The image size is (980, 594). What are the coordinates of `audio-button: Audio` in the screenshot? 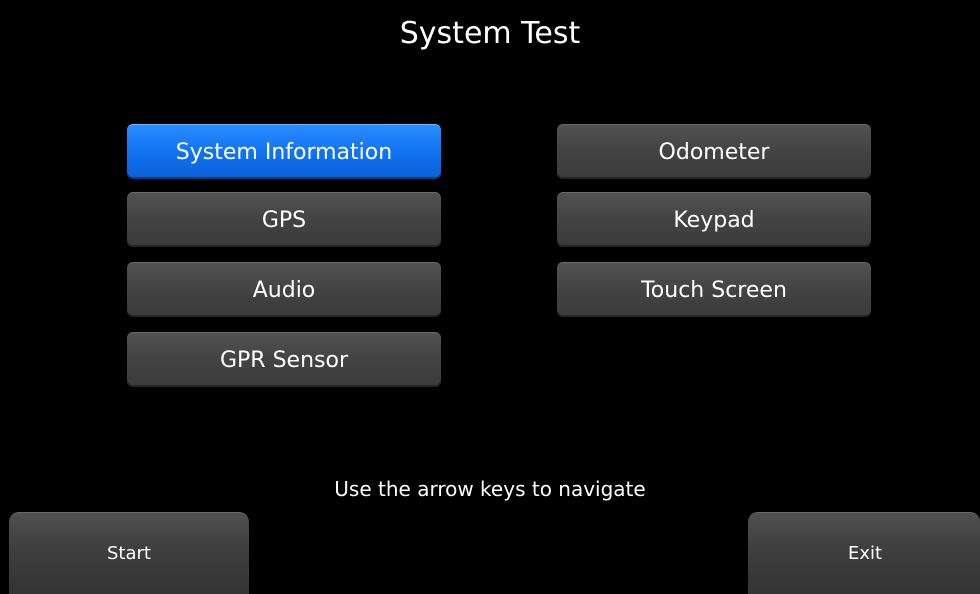 It's located at (284, 289).